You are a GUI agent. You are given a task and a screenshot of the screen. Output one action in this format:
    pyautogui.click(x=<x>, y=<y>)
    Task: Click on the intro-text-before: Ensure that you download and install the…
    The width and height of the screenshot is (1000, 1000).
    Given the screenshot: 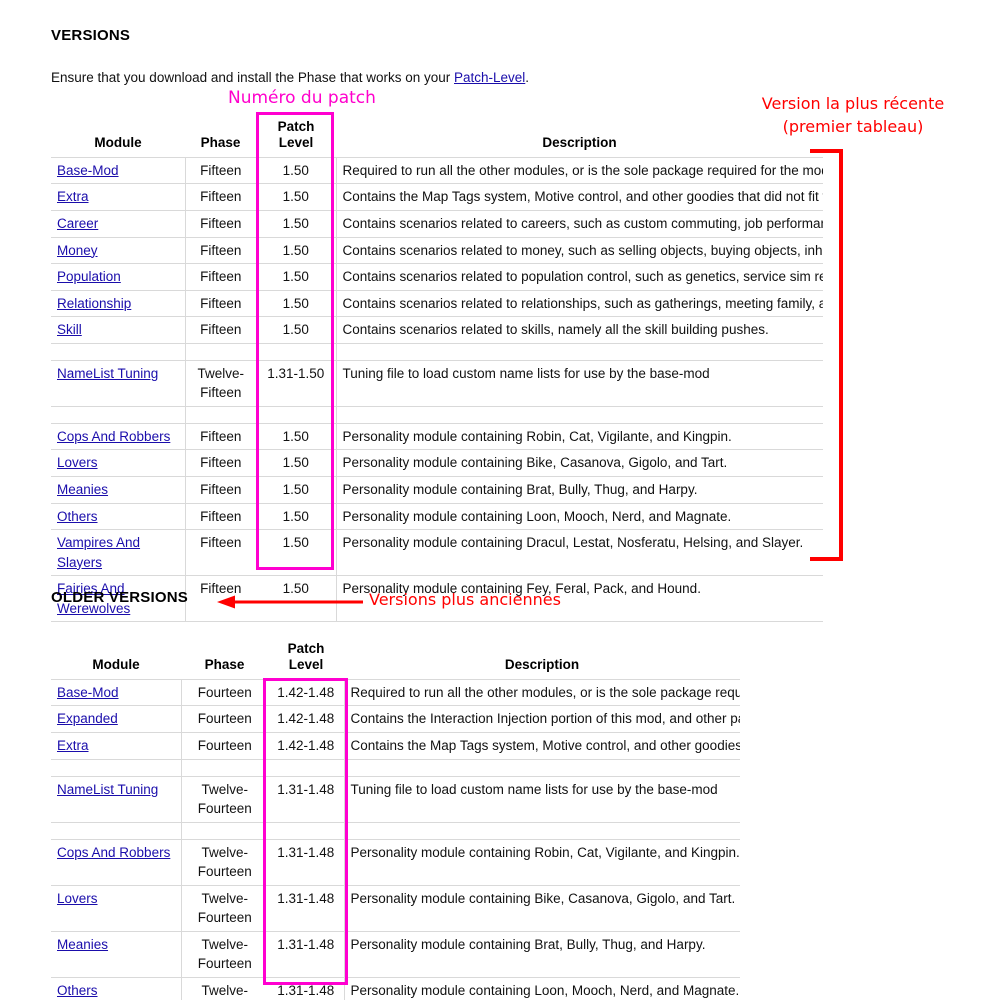 What is the action you would take?
    pyautogui.click(x=252, y=77)
    